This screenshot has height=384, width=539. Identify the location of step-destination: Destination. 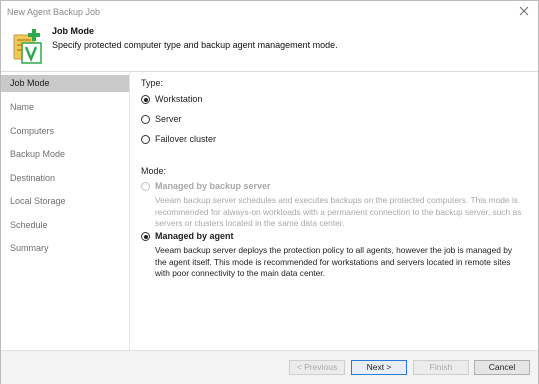
(65, 178).